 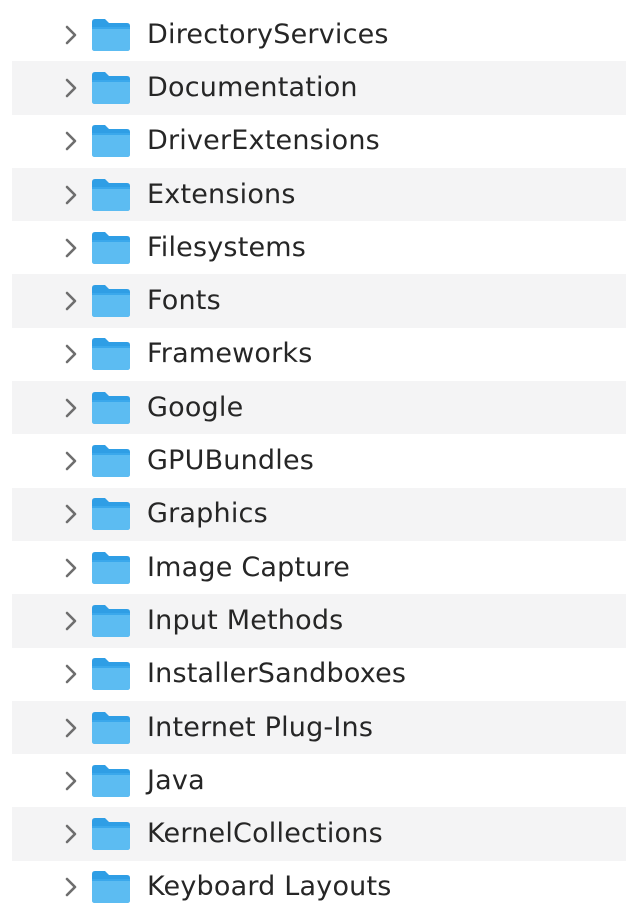 What do you see at coordinates (207, 514) in the screenshot?
I see `folder-name: Graphics` at bounding box center [207, 514].